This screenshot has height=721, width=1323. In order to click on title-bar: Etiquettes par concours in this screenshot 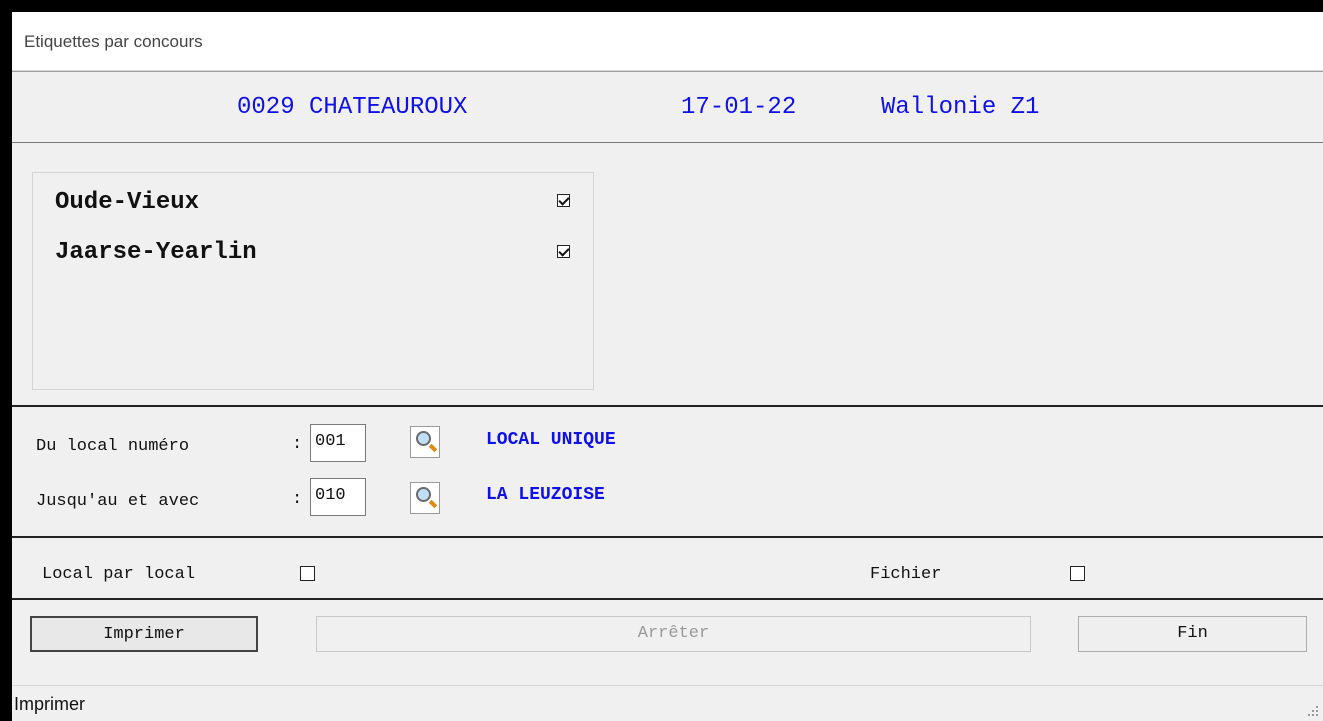, I will do `click(667, 41)`.